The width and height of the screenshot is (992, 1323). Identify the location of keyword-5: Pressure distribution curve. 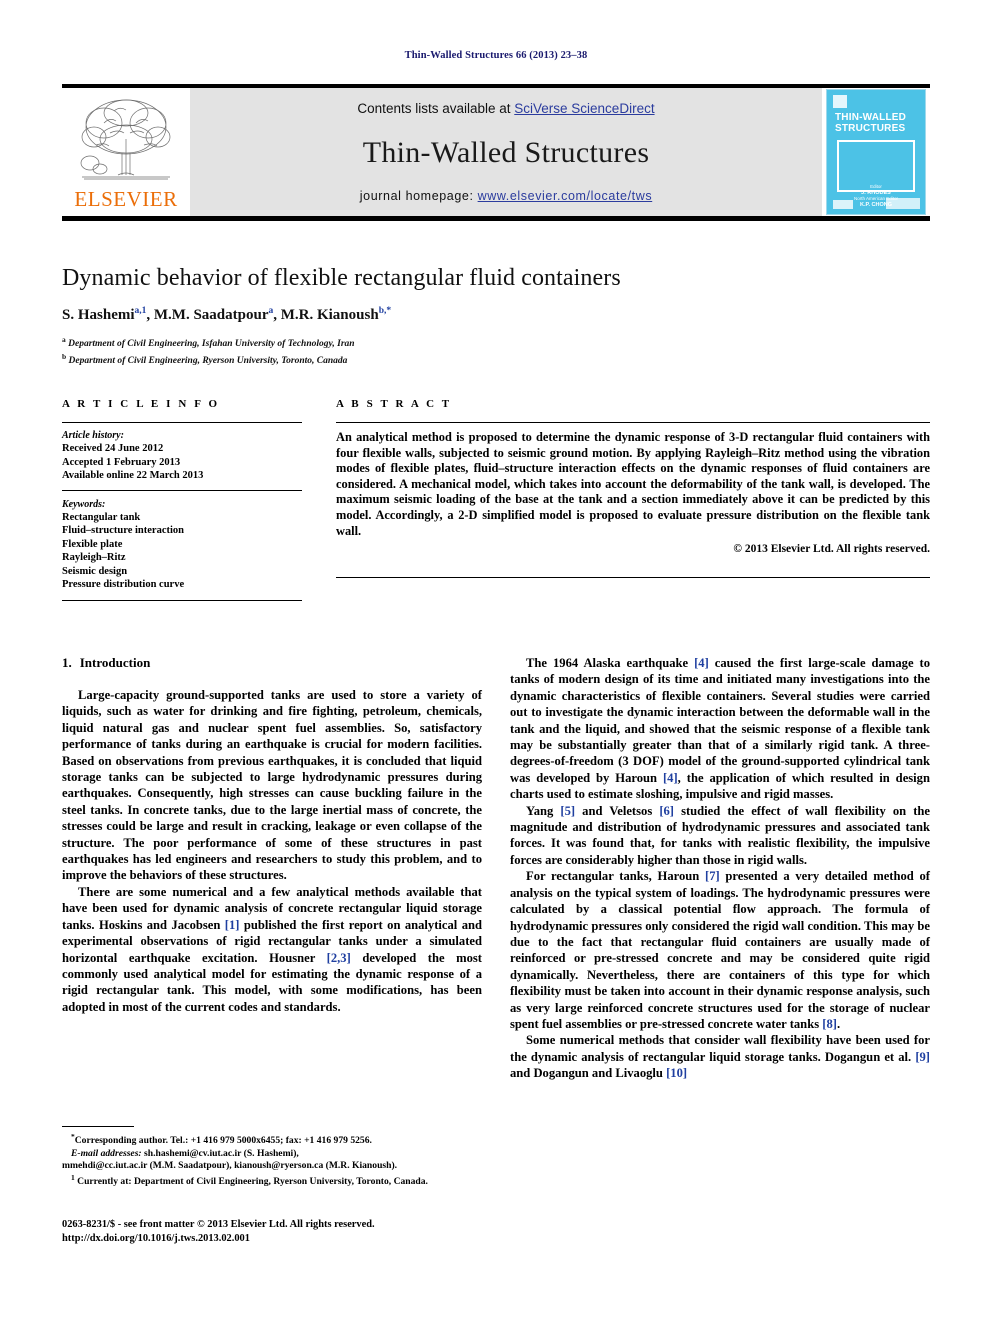
(123, 584).